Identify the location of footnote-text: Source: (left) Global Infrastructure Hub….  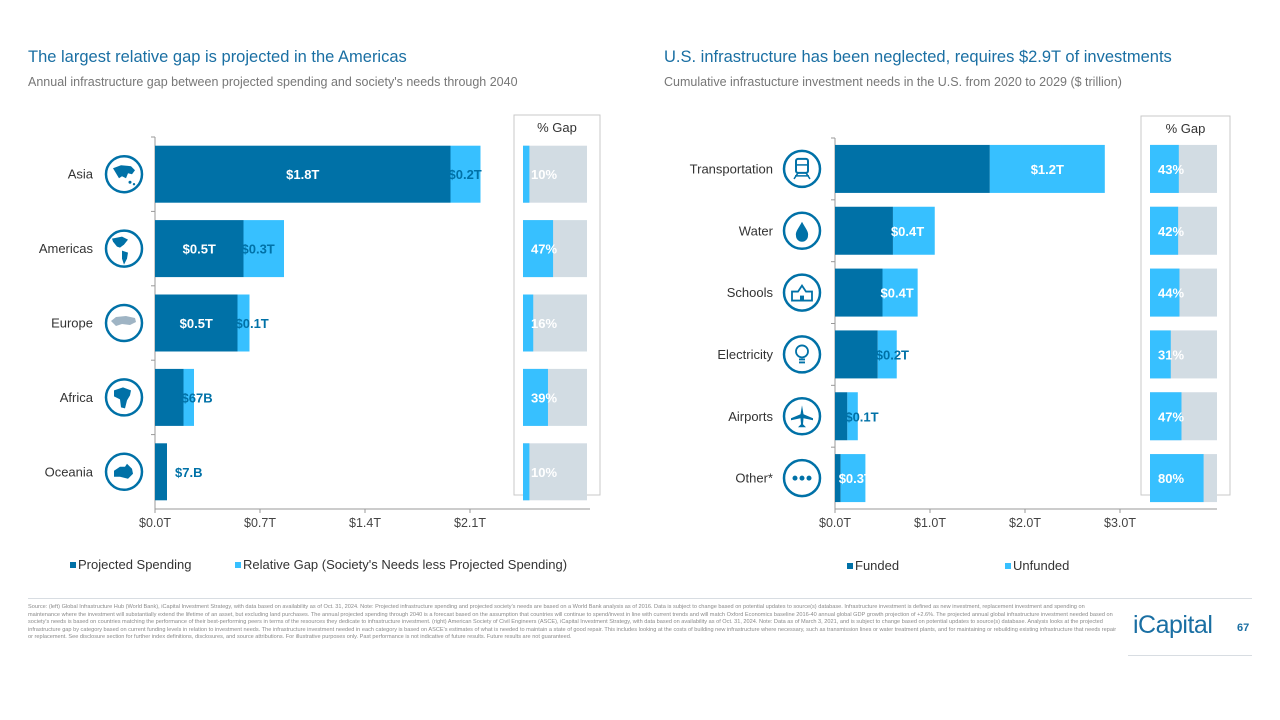
(572, 622).